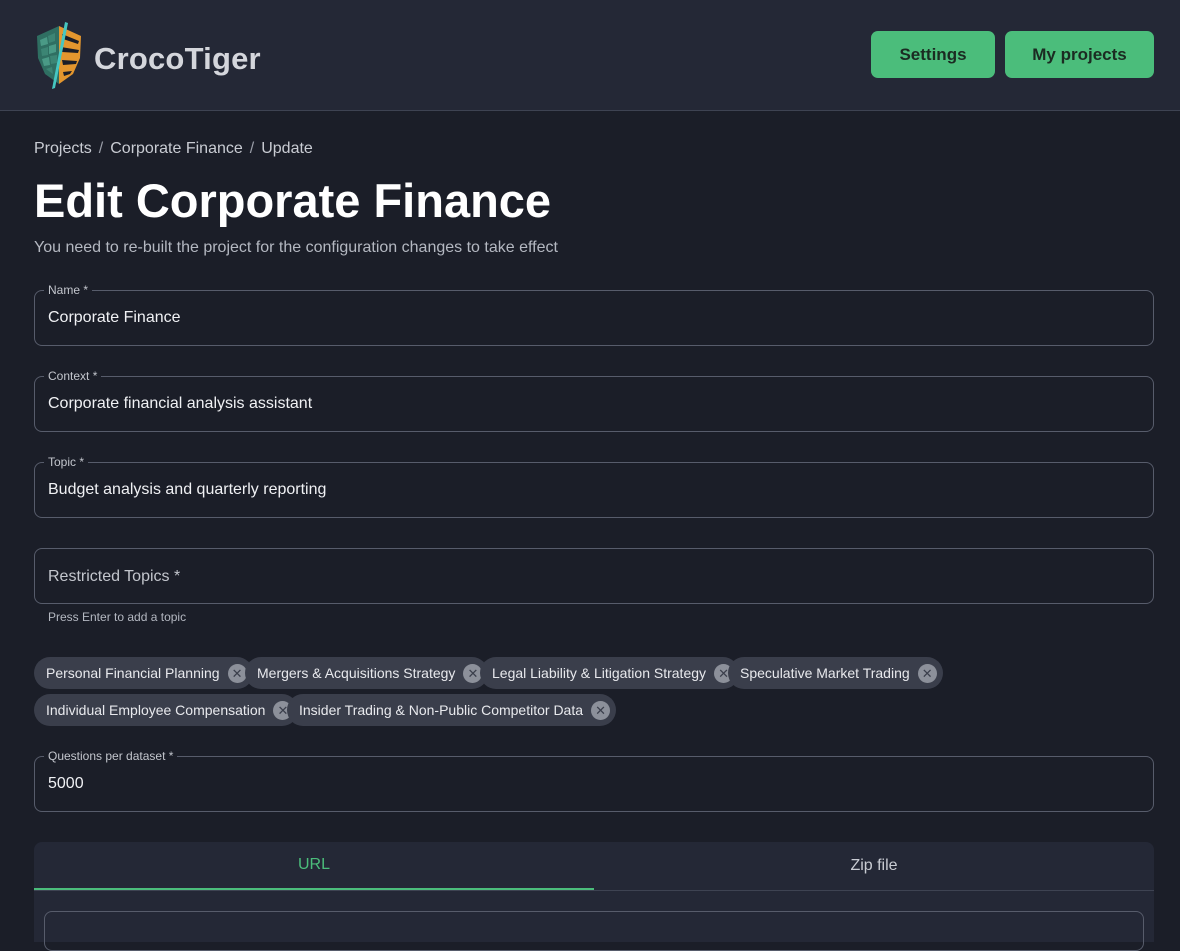 The width and height of the screenshot is (1180, 951). What do you see at coordinates (73, 376) in the screenshot?
I see `context-label: Context *` at bounding box center [73, 376].